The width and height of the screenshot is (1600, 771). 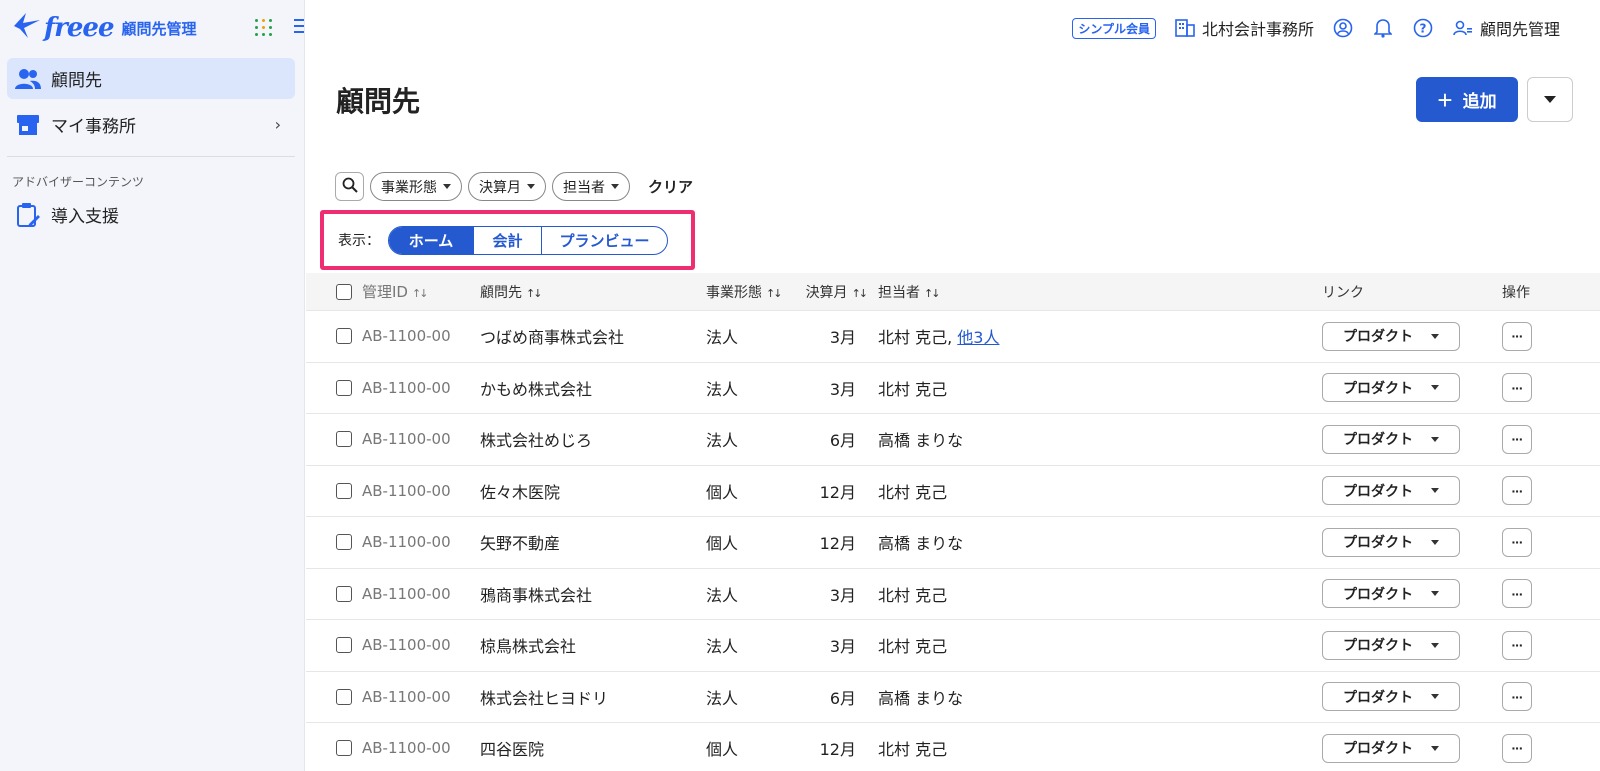 I want to click on staff-name: 北村 克己,, so click(x=915, y=338).